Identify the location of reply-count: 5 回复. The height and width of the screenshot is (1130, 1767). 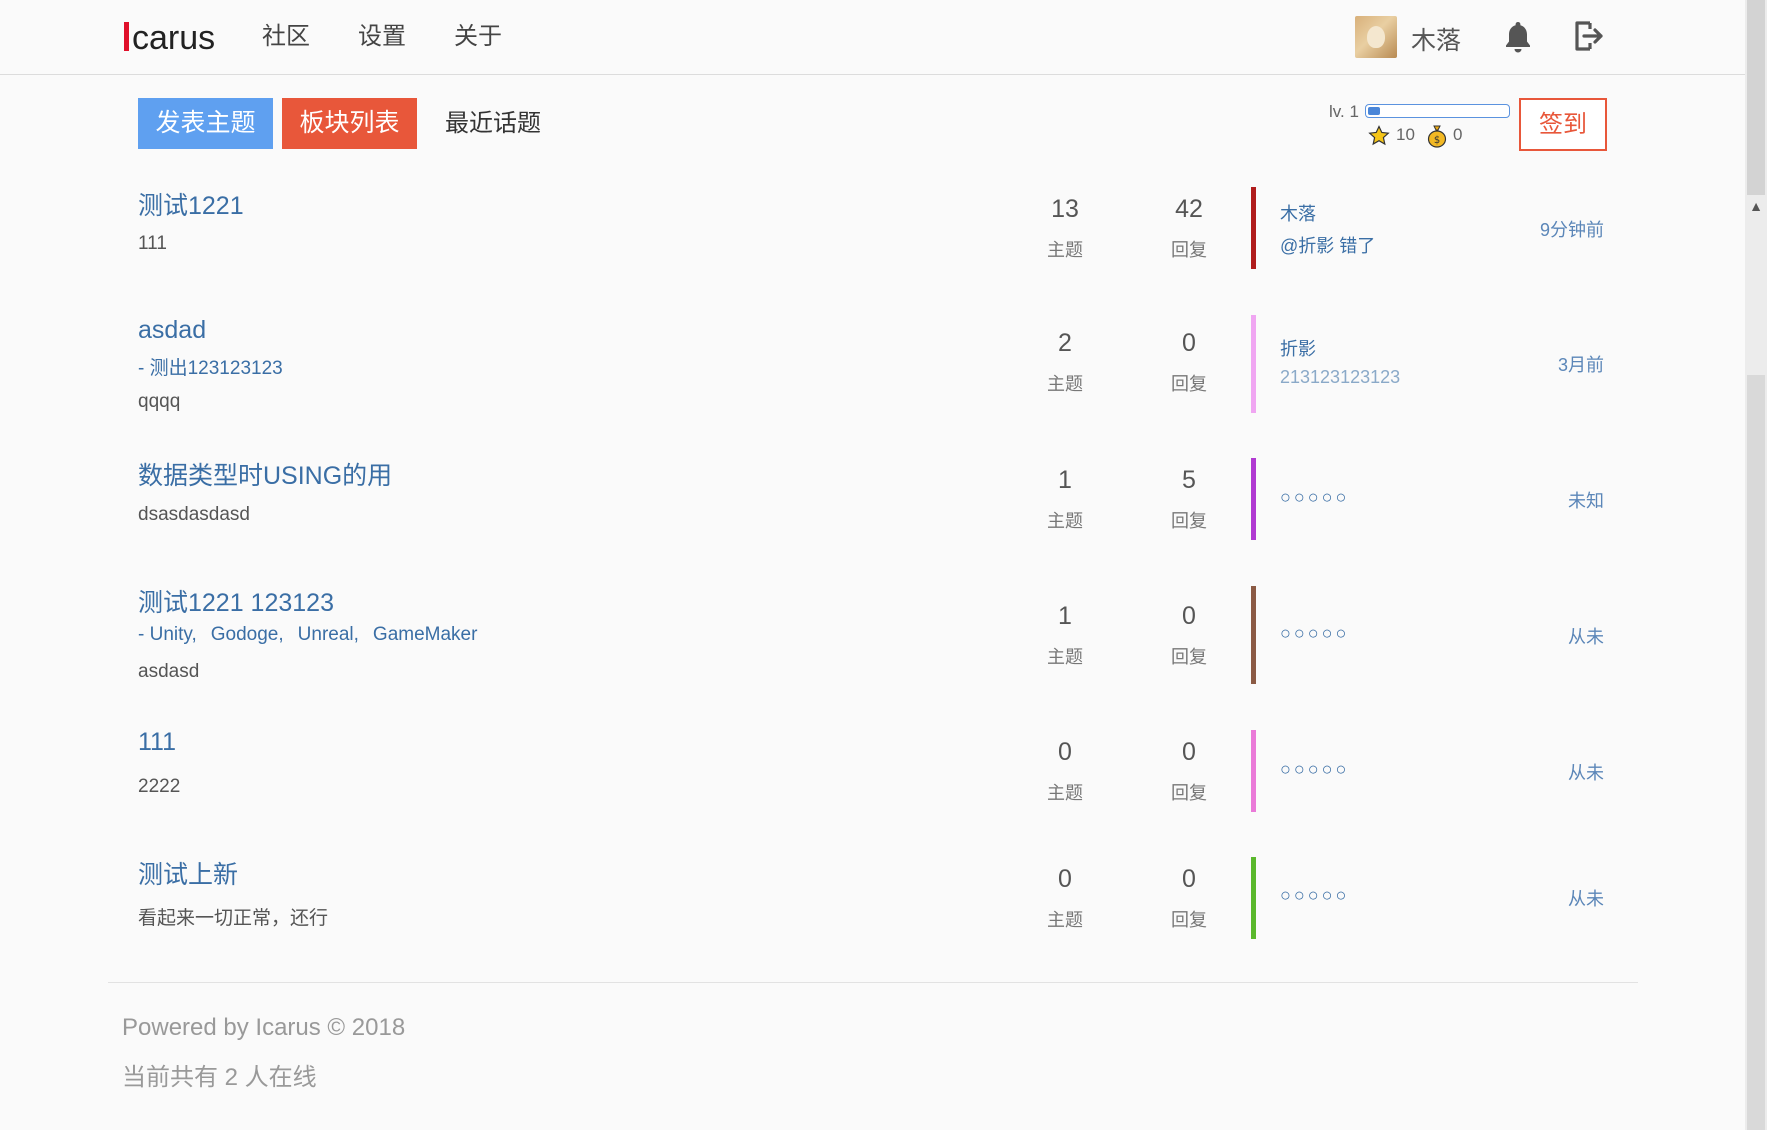
(1189, 499).